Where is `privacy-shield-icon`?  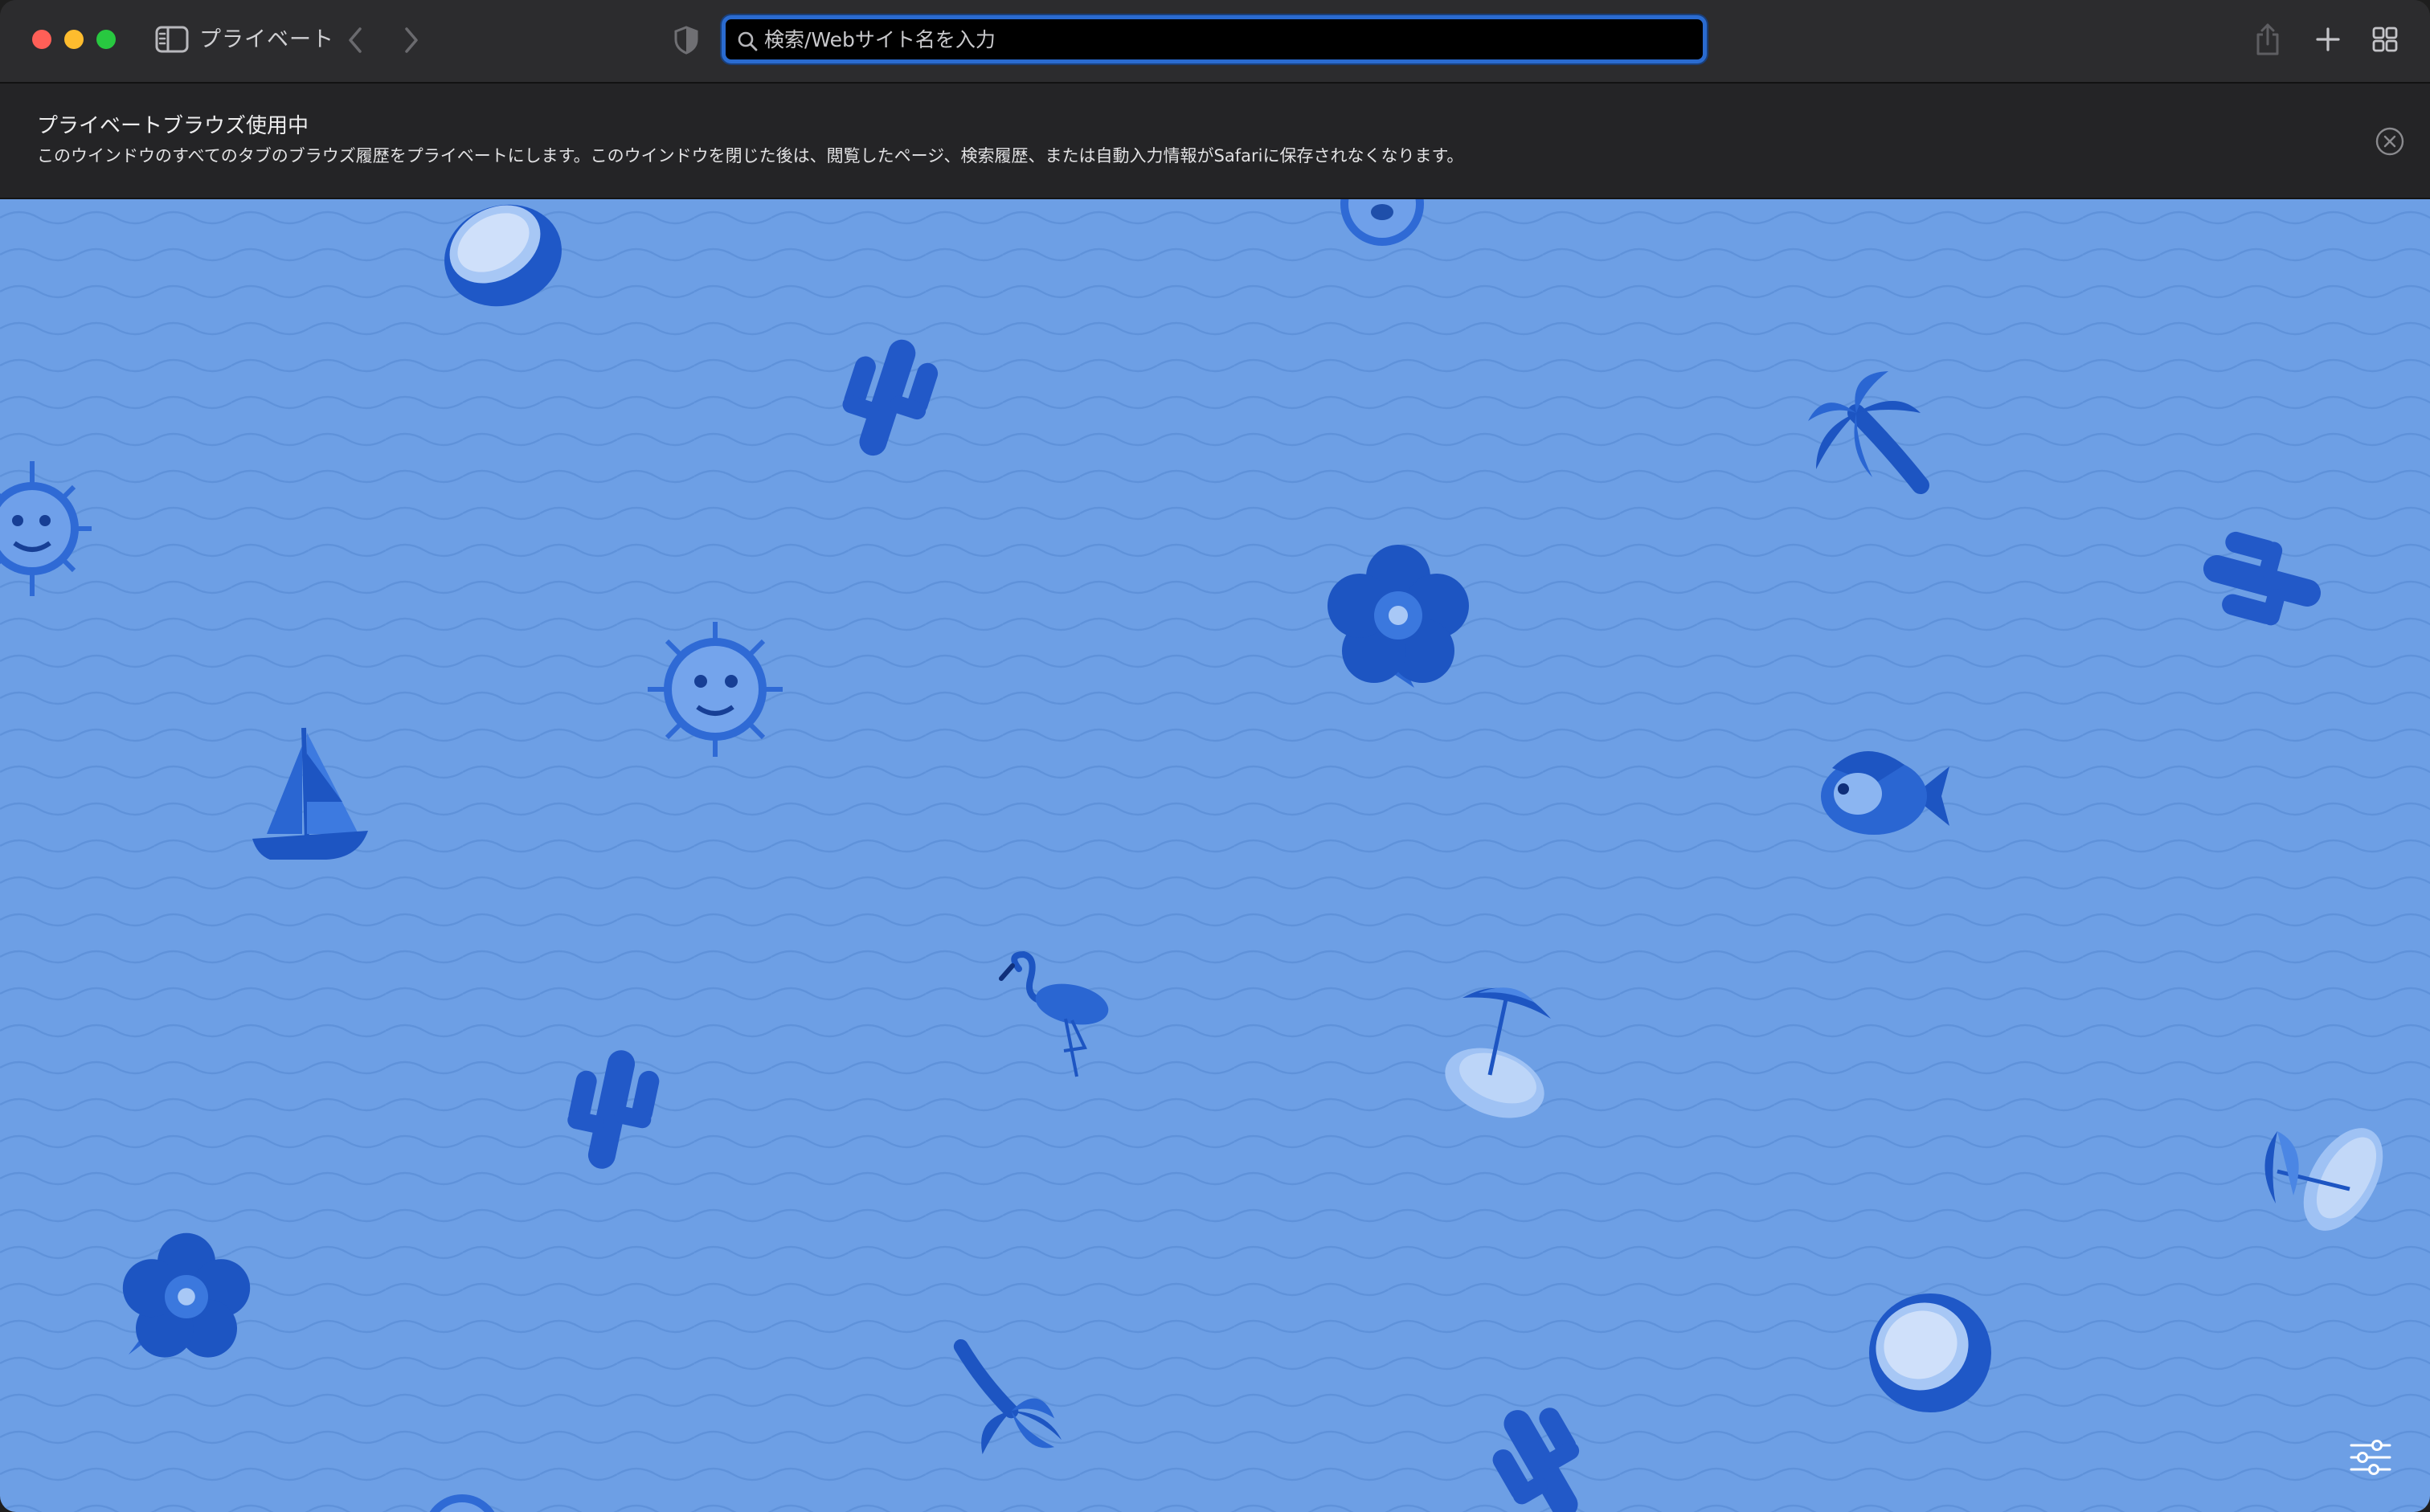 privacy-shield-icon is located at coordinates (686, 40).